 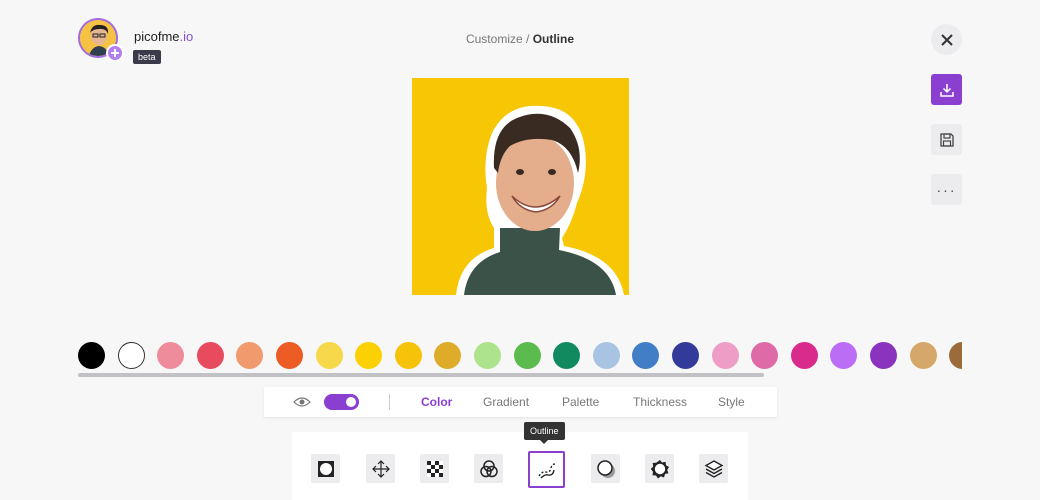 I want to click on toggle-knob, so click(x=351, y=402).